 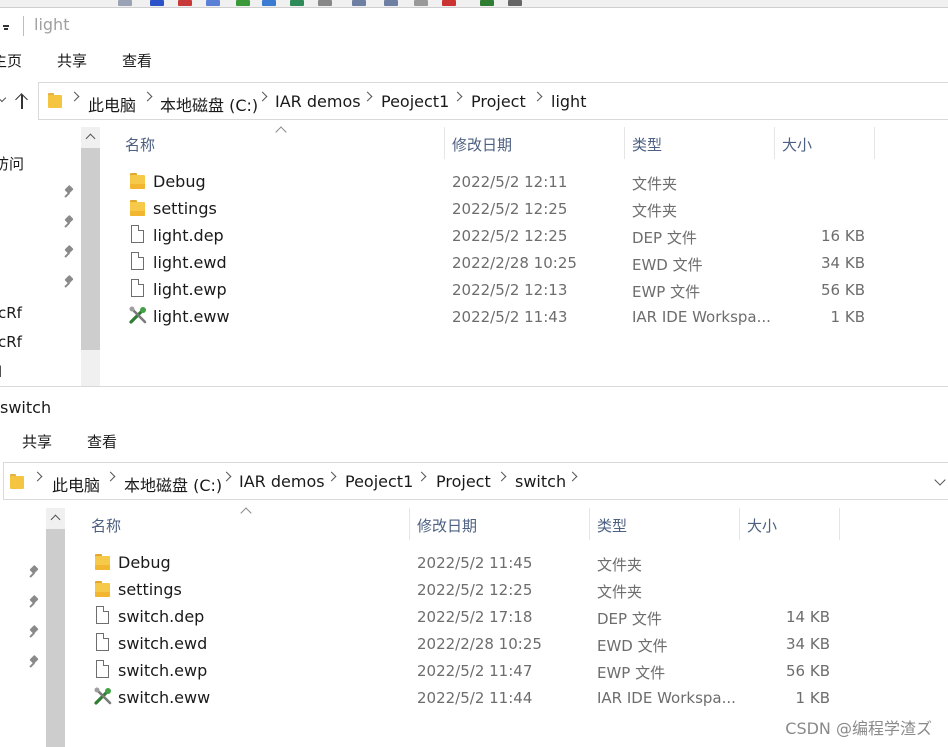 I want to click on file-type: 文件夹, so click(x=655, y=211).